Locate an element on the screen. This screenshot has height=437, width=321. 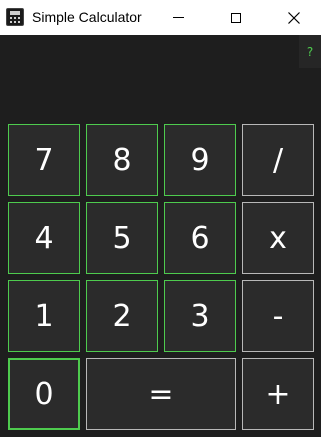
key-0: 0 is located at coordinates (44, 394).